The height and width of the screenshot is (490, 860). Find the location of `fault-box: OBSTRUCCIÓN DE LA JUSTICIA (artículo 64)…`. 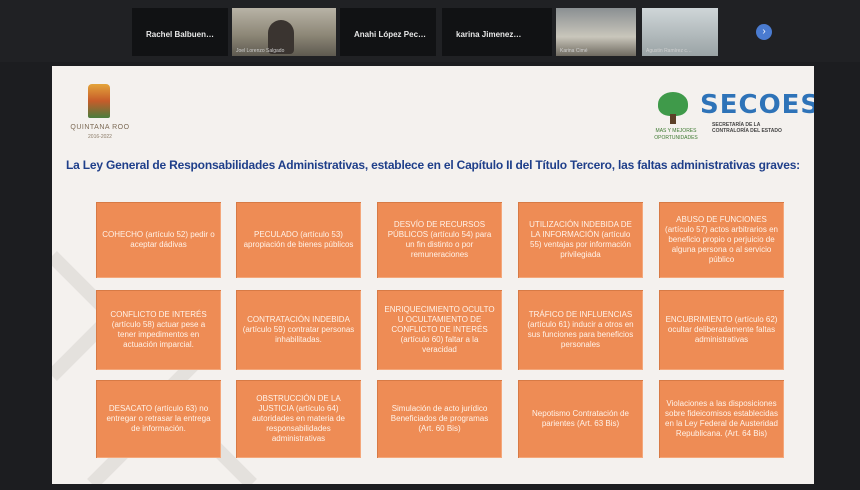

fault-box: OBSTRUCCIÓN DE LA JUSTICIA (artículo 64)… is located at coordinates (298, 419).